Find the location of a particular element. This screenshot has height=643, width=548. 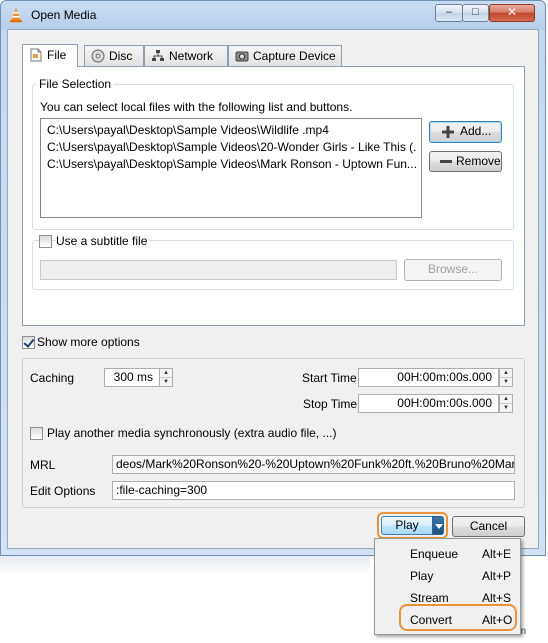

menu-item-label: Play is located at coordinates (422, 576).